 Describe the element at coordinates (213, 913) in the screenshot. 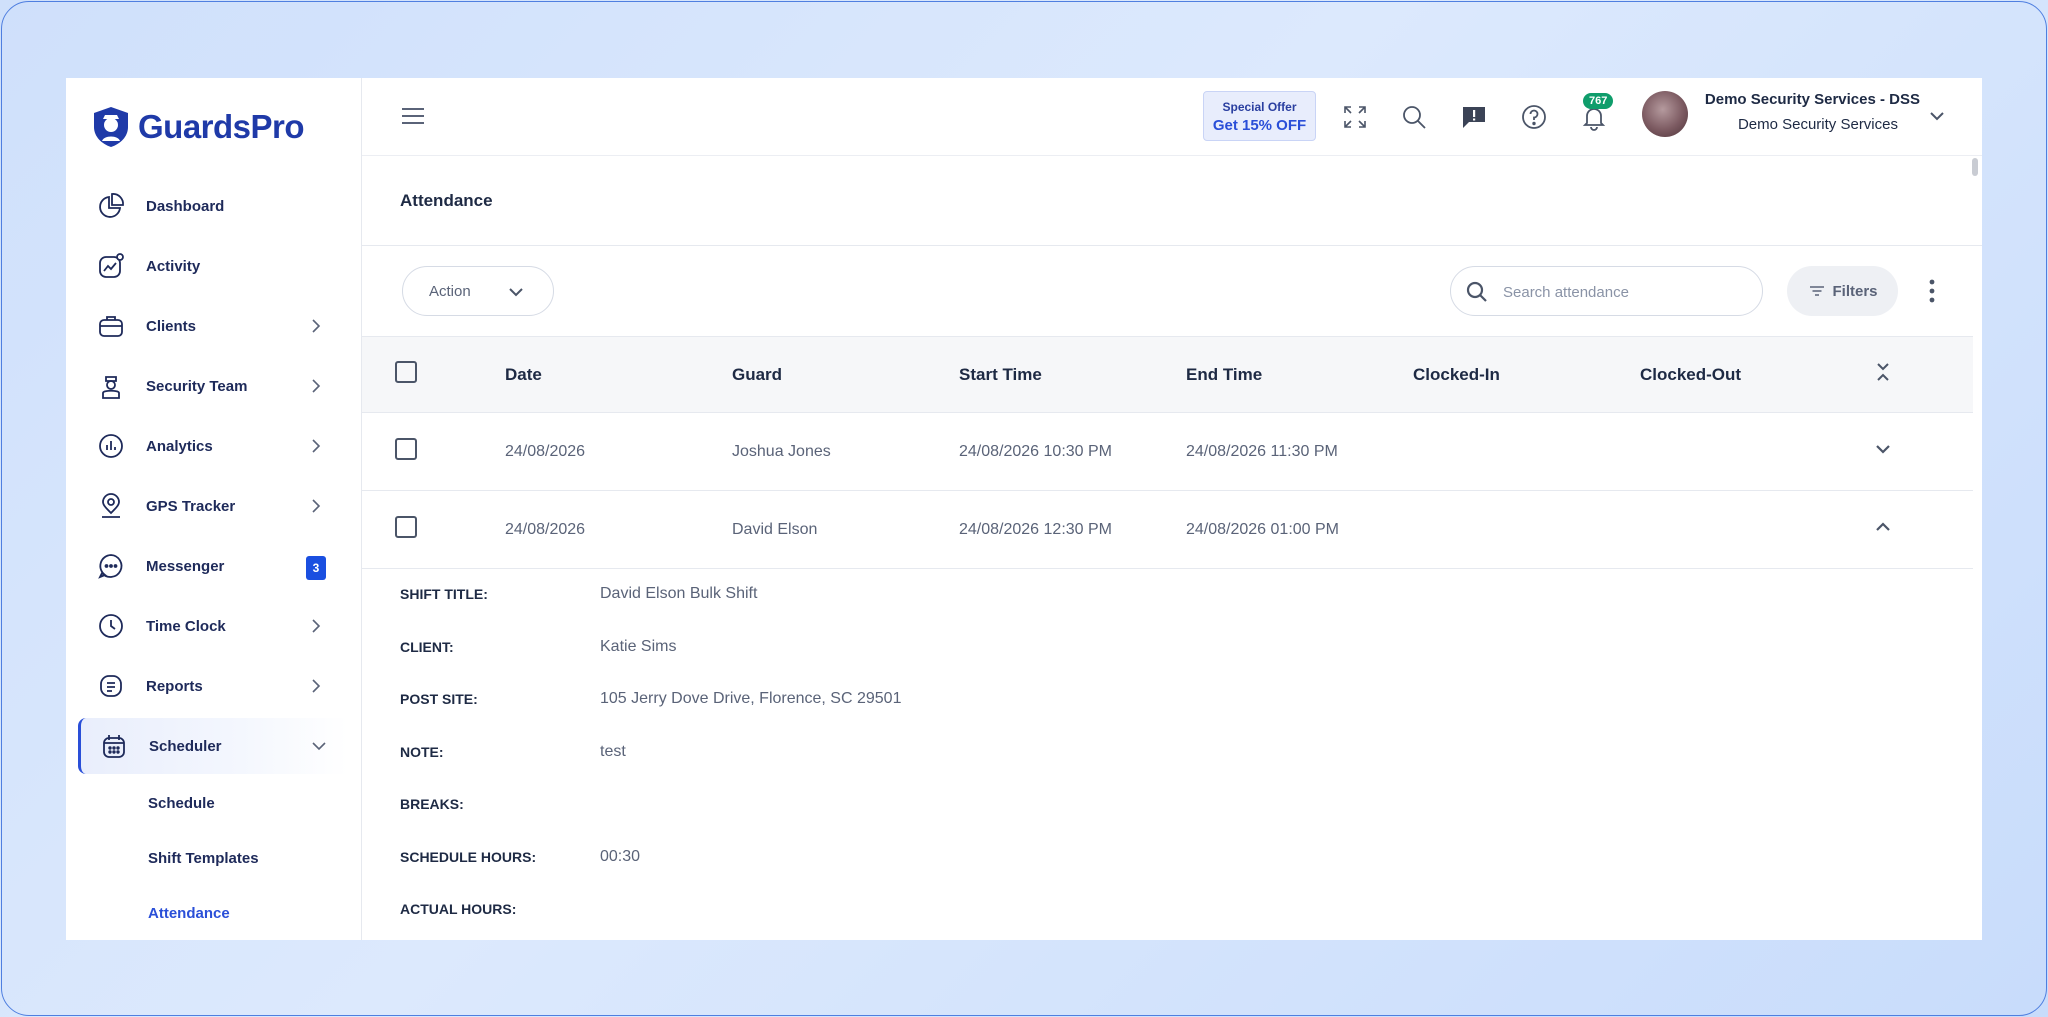

I see `sidebar-subitem-attendance: Attendance` at that location.